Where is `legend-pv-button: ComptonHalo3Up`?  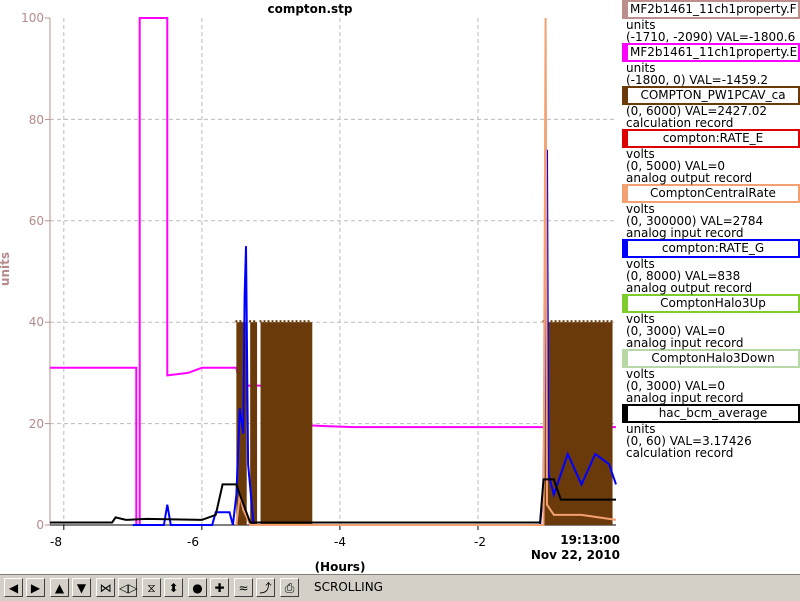 legend-pv-button: ComptonHalo3Up is located at coordinates (711, 303).